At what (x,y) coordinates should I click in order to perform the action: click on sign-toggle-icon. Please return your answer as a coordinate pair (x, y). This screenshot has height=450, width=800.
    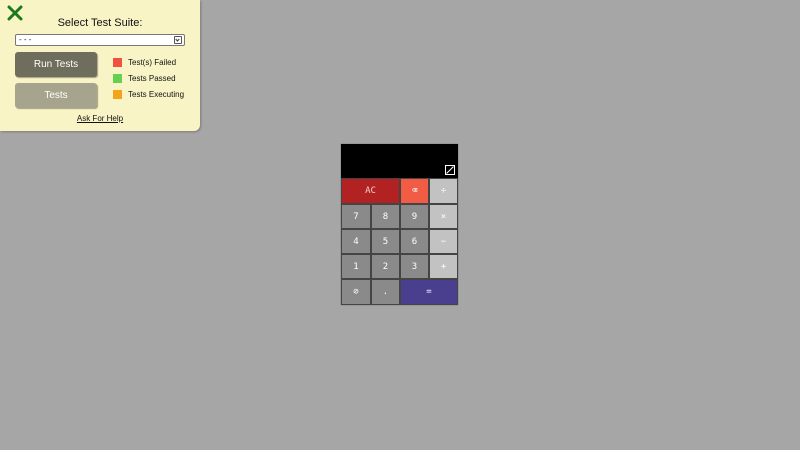
    Looking at the image, I should click on (450, 170).